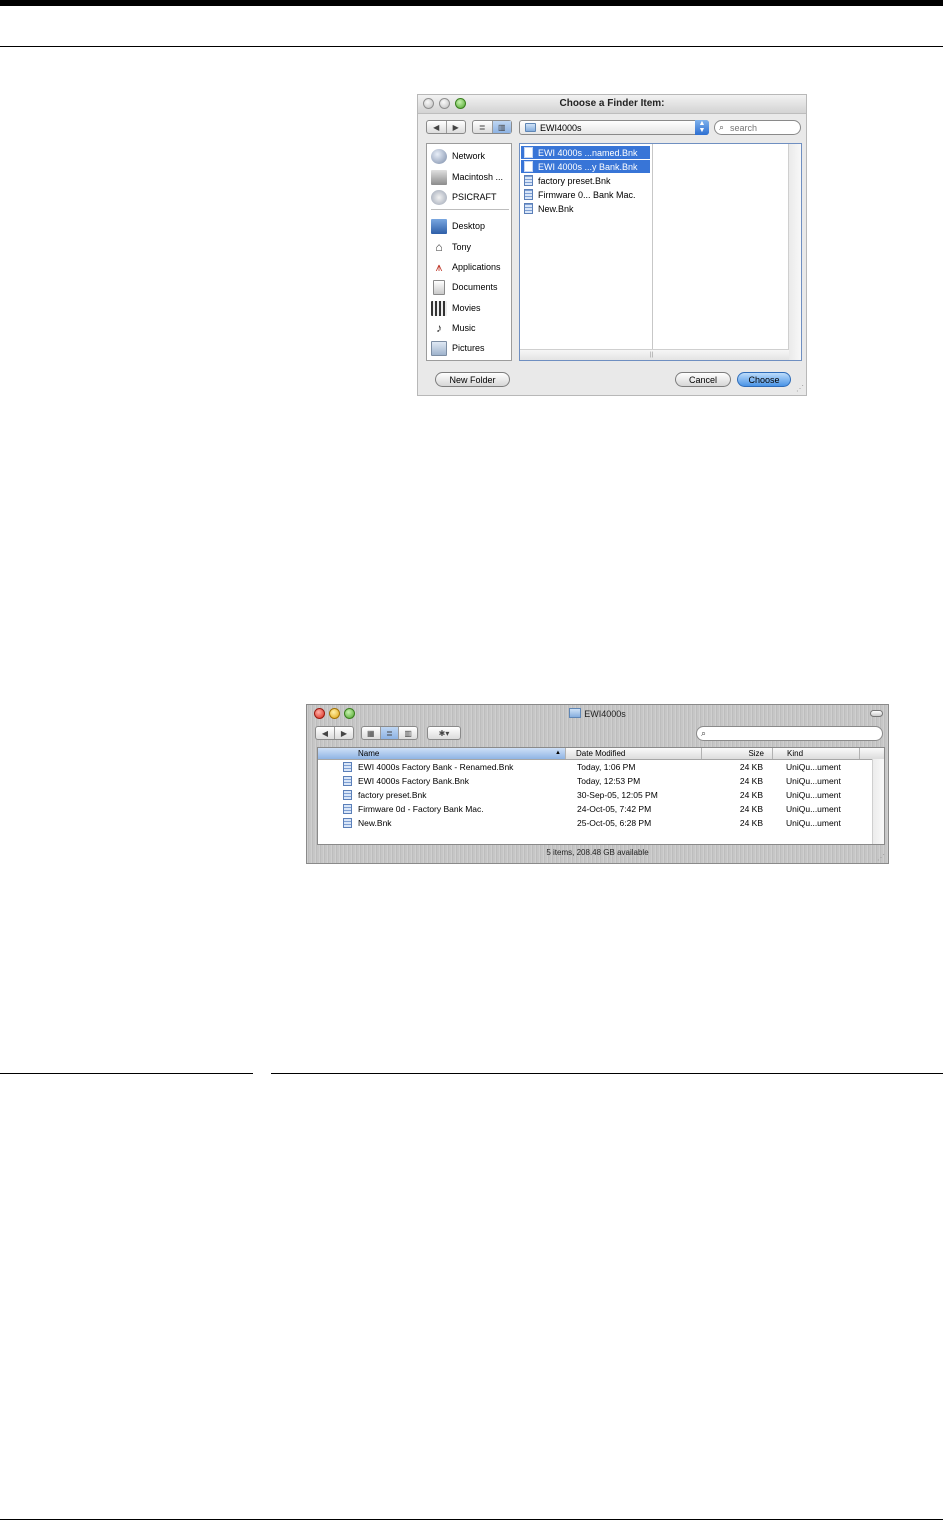 The height and width of the screenshot is (1521, 943). I want to click on sidebar-item-applications: ⩚ Applications, so click(471, 267).